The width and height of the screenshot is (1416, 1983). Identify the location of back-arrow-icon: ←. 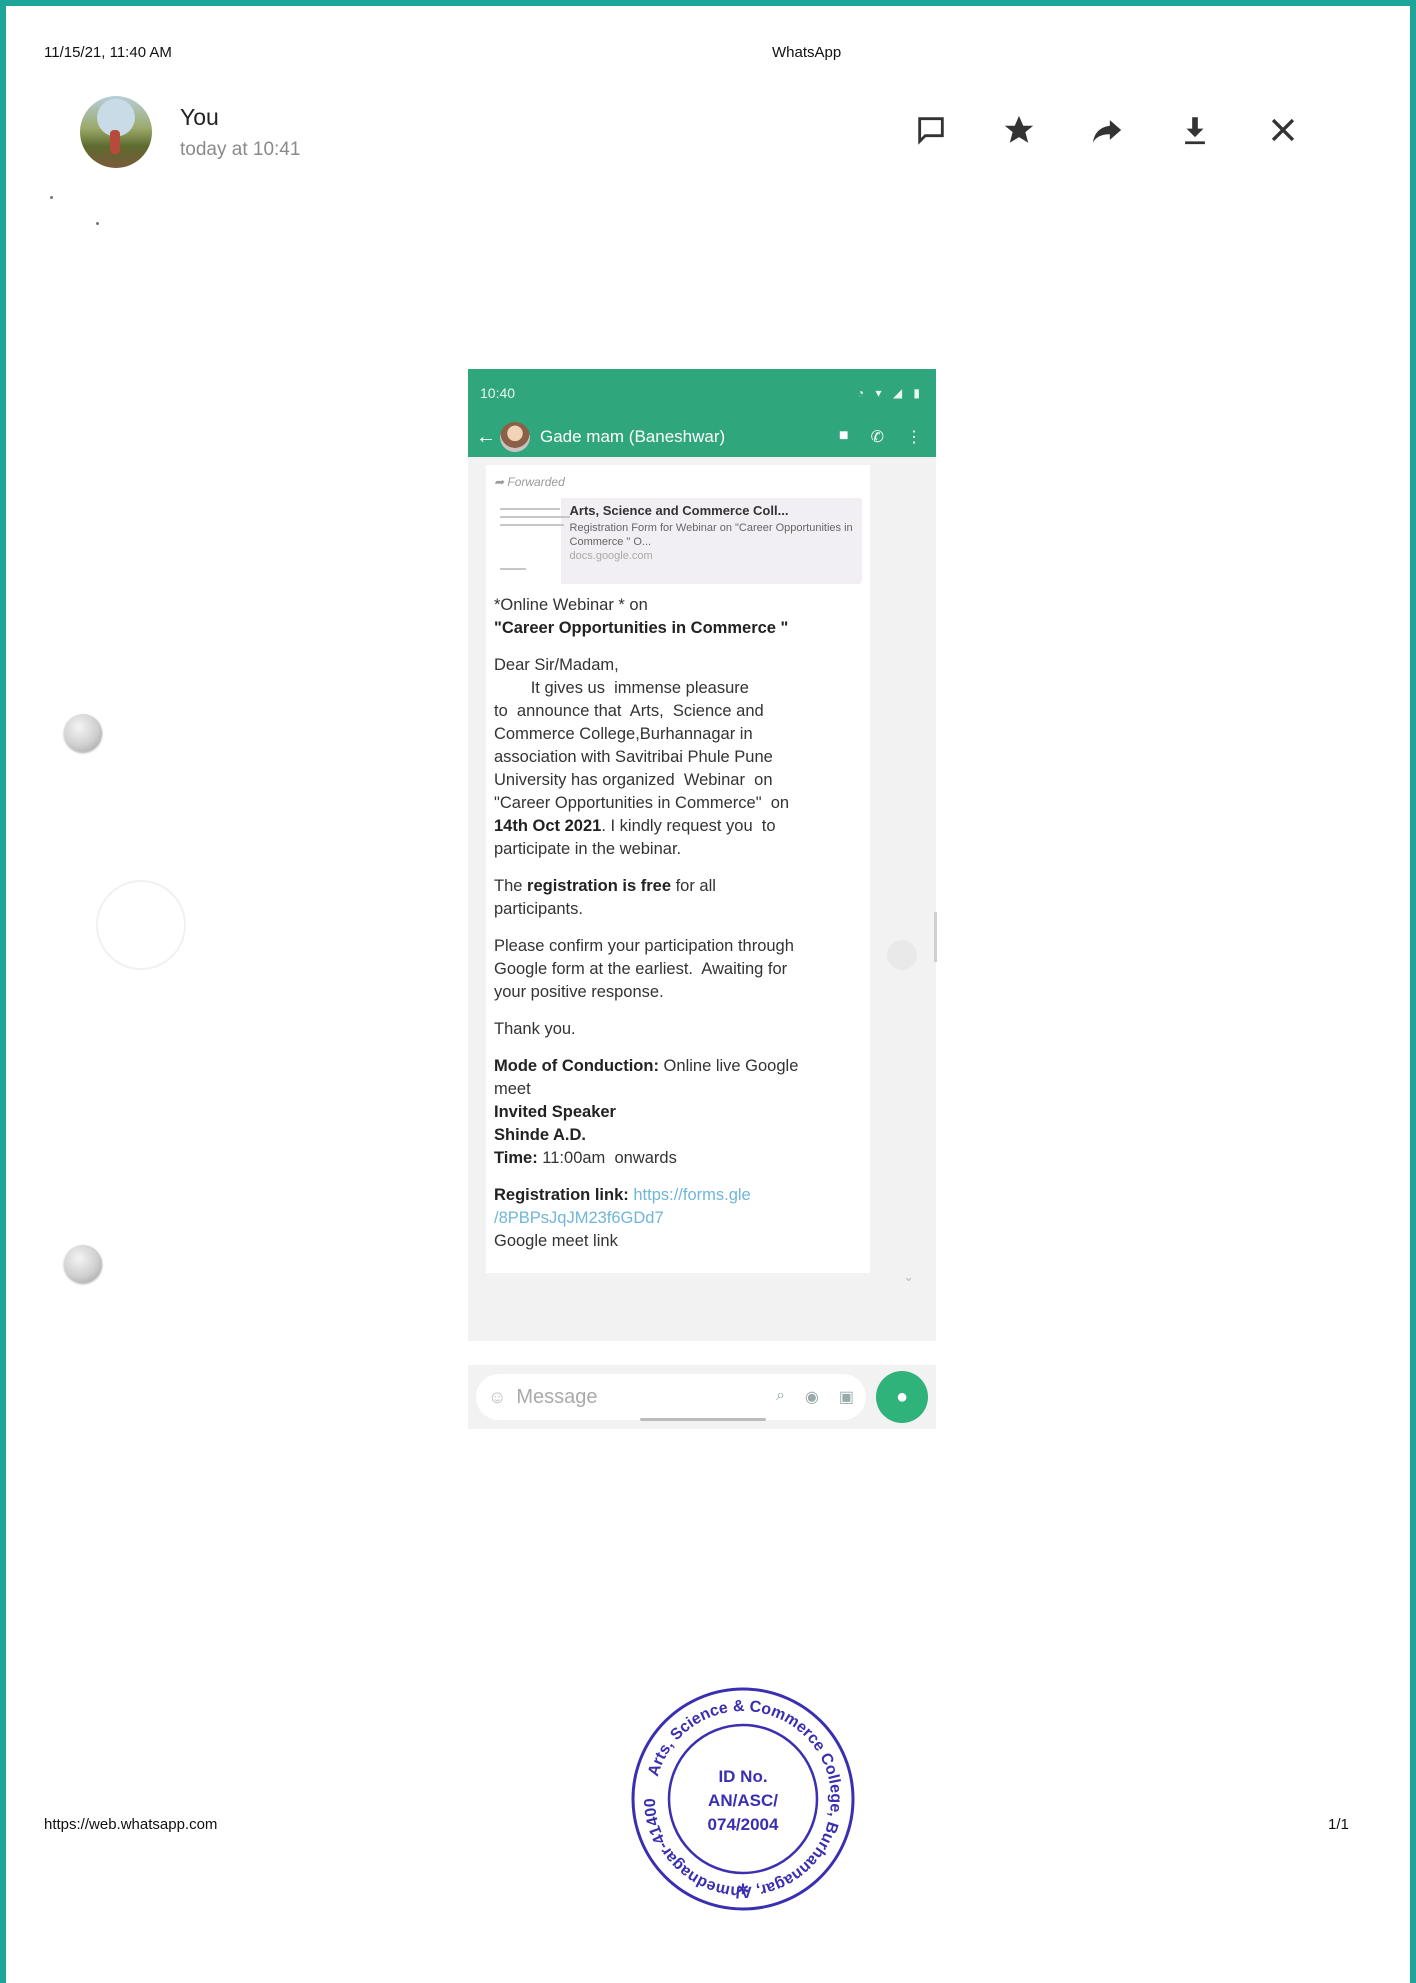
(486, 437).